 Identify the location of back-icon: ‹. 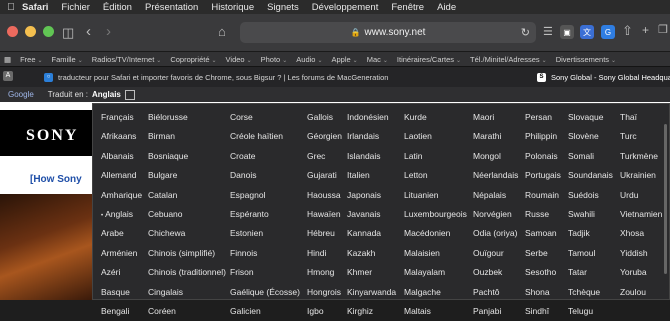
(88, 31).